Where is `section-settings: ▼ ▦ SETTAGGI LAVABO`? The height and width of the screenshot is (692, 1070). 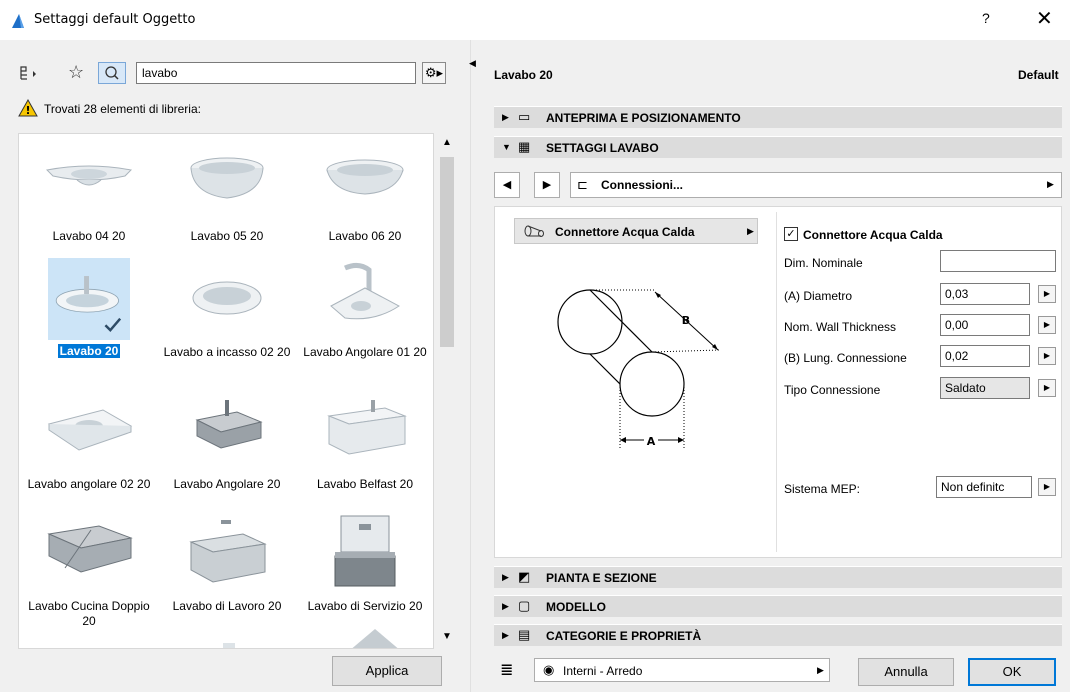 section-settings: ▼ ▦ SETTAGGI LAVABO is located at coordinates (778, 147).